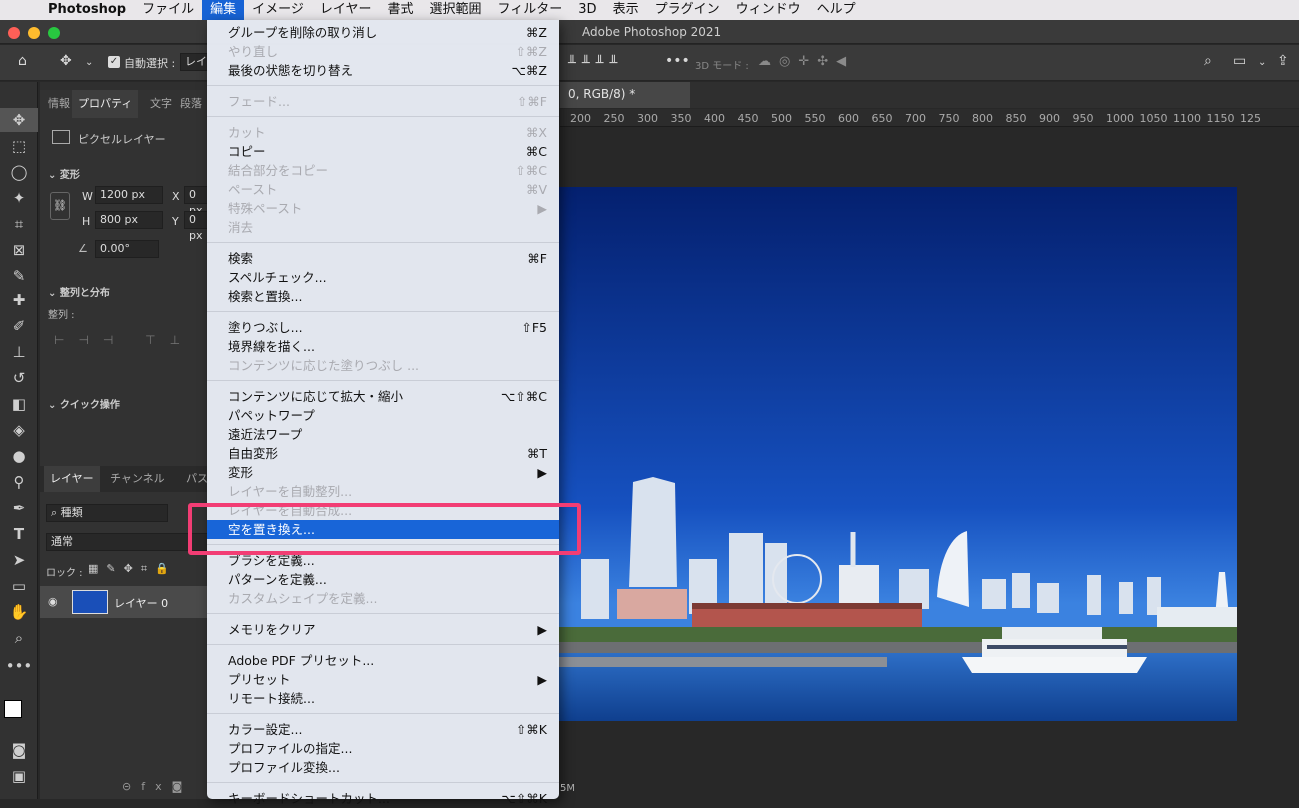 The height and width of the screenshot is (808, 1299). What do you see at coordinates (383, 70) in the screenshot?
I see `menu-item: 最後の状態を切り替え ⌥⌘Z` at bounding box center [383, 70].